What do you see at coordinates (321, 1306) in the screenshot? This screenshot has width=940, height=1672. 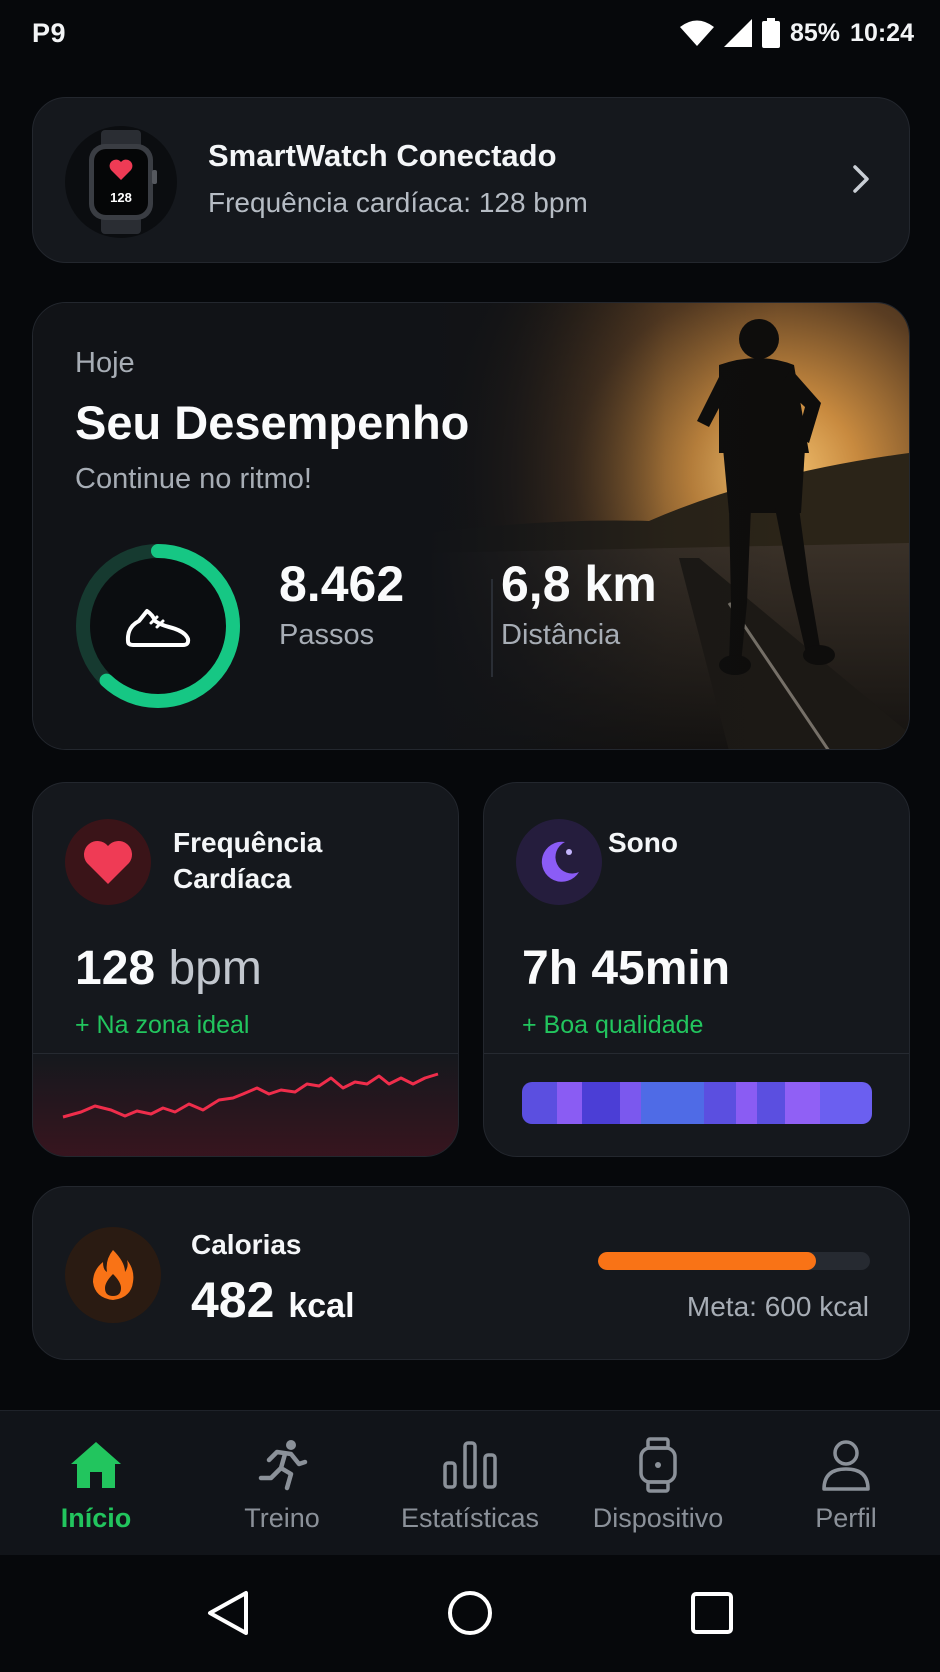 I see `calories-unit: kcal` at bounding box center [321, 1306].